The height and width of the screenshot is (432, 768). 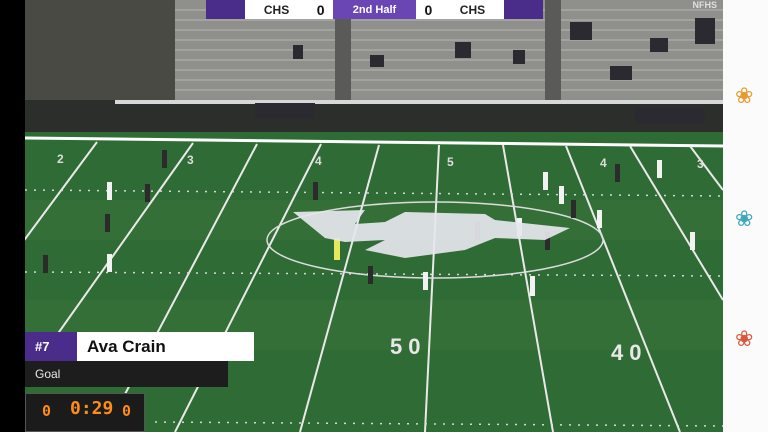 I want to click on player-number: #7, so click(x=51, y=346).